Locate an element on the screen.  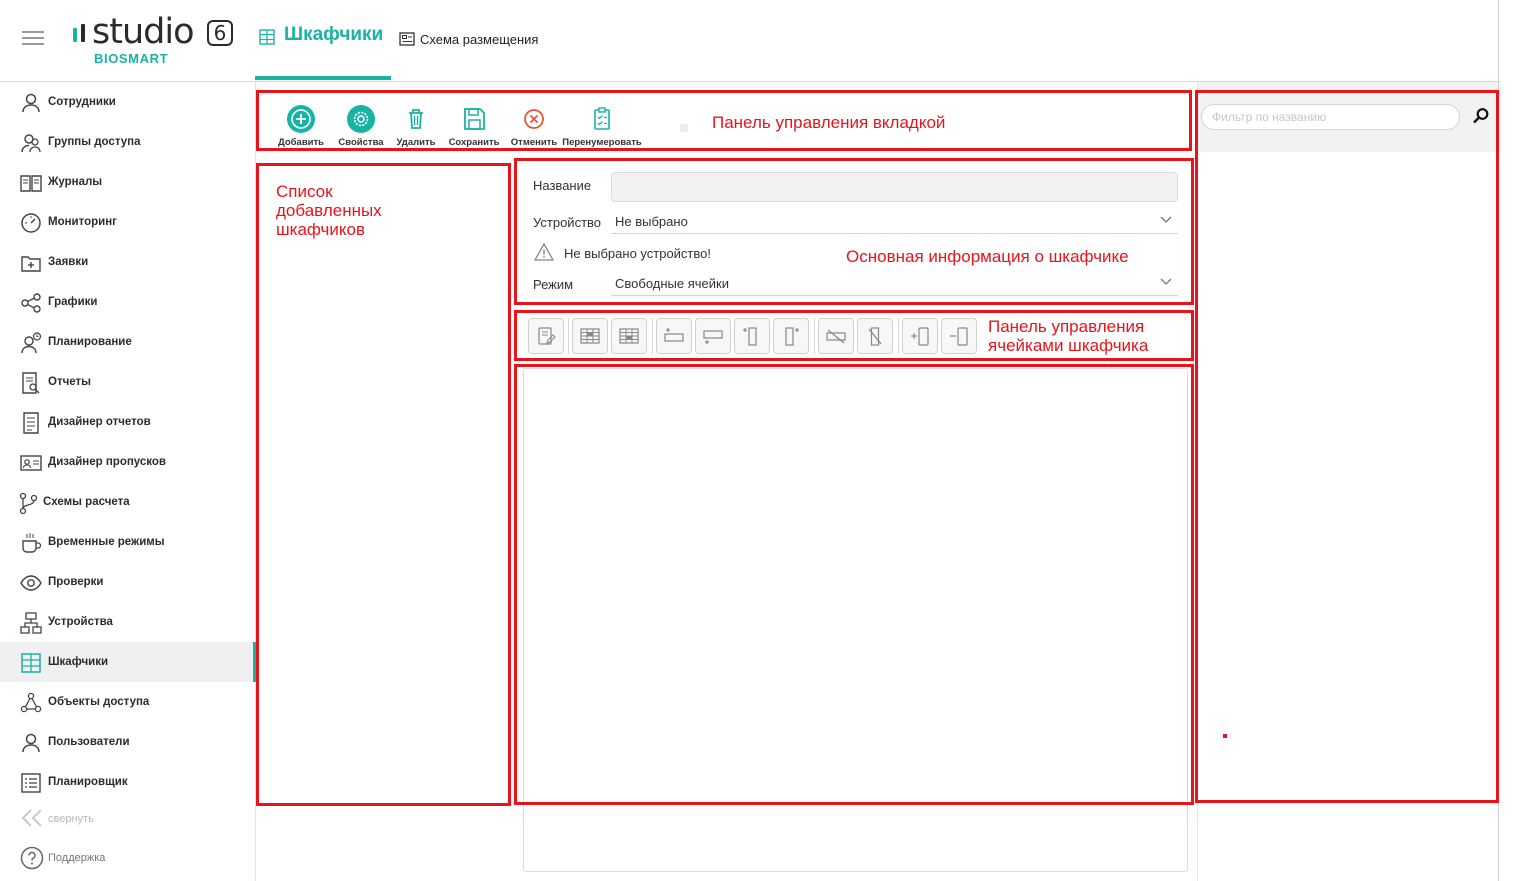
sidebar-item-users: Пользователи is located at coordinates (128, 742).